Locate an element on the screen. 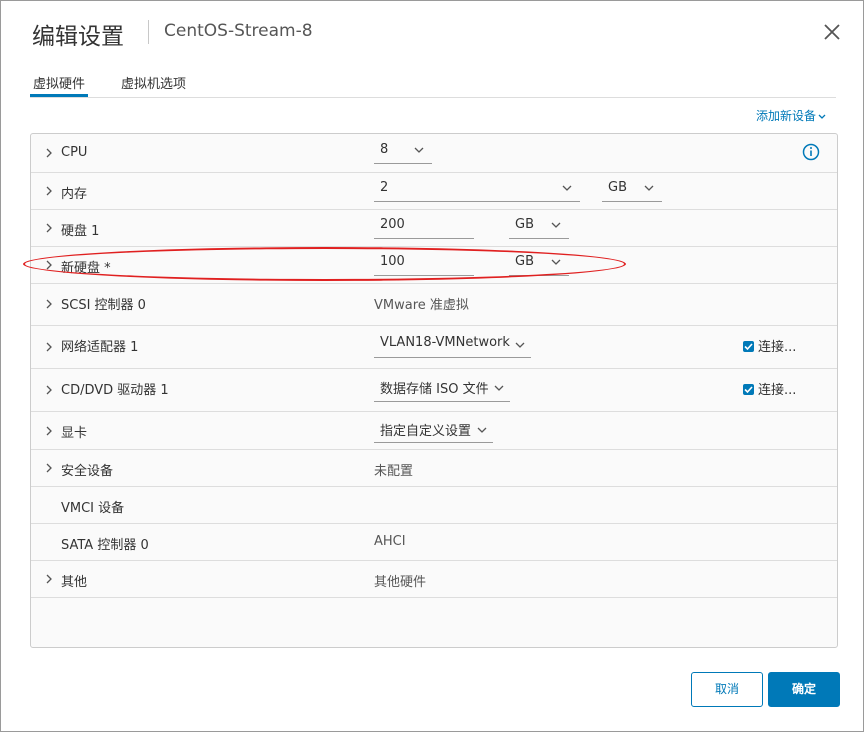 The height and width of the screenshot is (732, 864). row-label: 其他 is located at coordinates (74, 582).